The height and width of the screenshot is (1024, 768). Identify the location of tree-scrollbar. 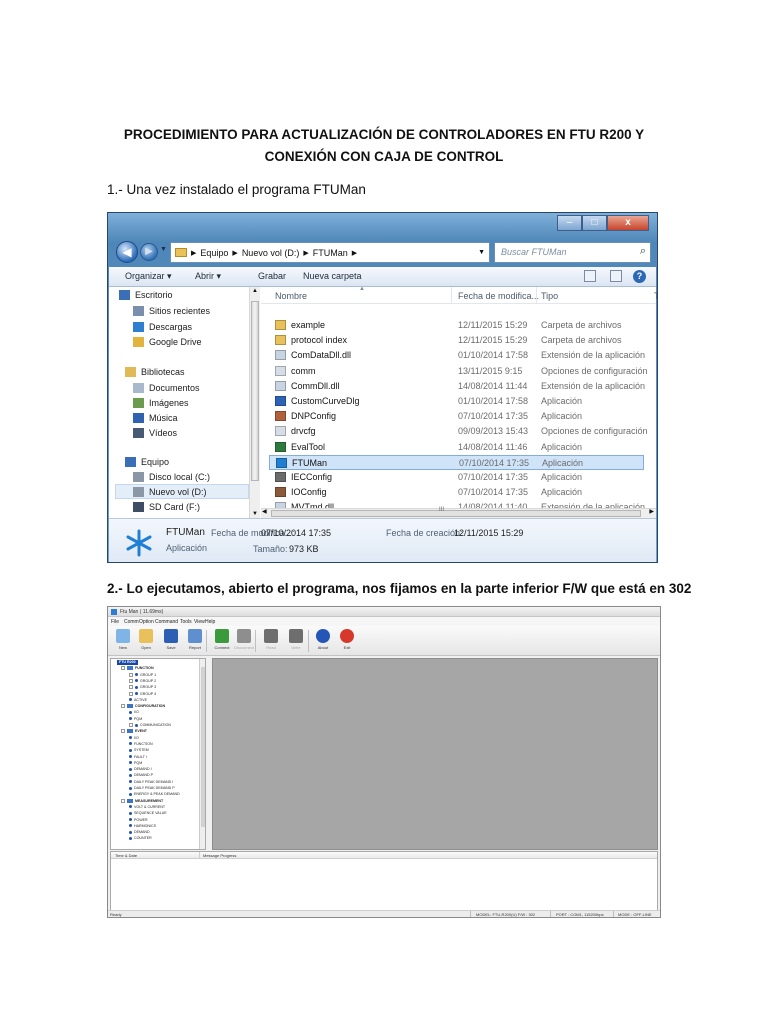
(202, 754).